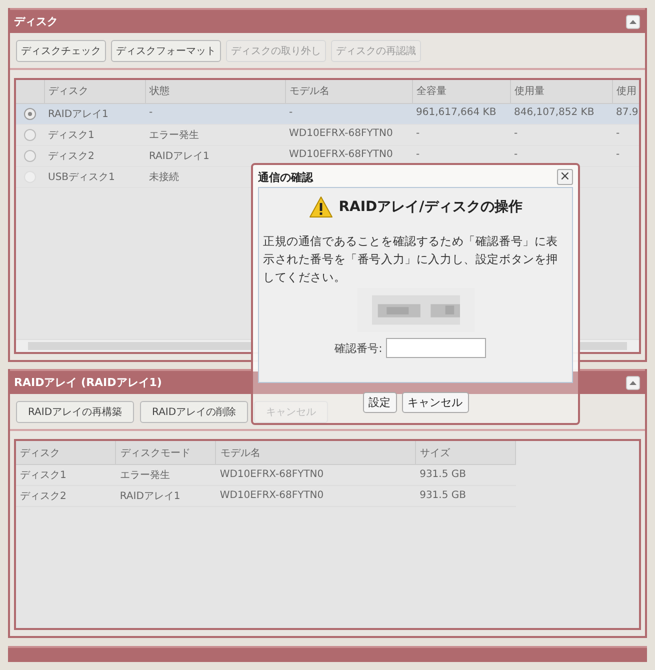 This screenshot has width=655, height=670. Describe the element at coordinates (461, 113) in the screenshot. I see `table-cell: 961,617,664 KB` at that location.